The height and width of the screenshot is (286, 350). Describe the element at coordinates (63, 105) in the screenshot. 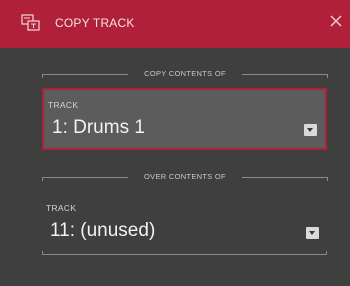

I see `source-track-label: TRACK` at that location.